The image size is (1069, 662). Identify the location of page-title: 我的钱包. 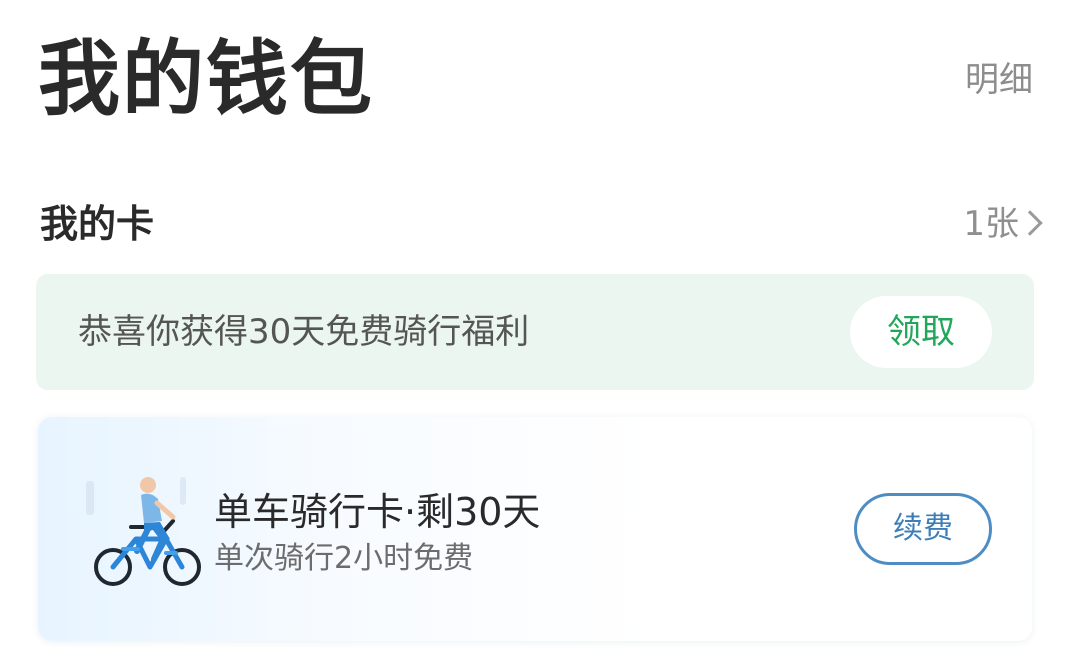
(206, 79).